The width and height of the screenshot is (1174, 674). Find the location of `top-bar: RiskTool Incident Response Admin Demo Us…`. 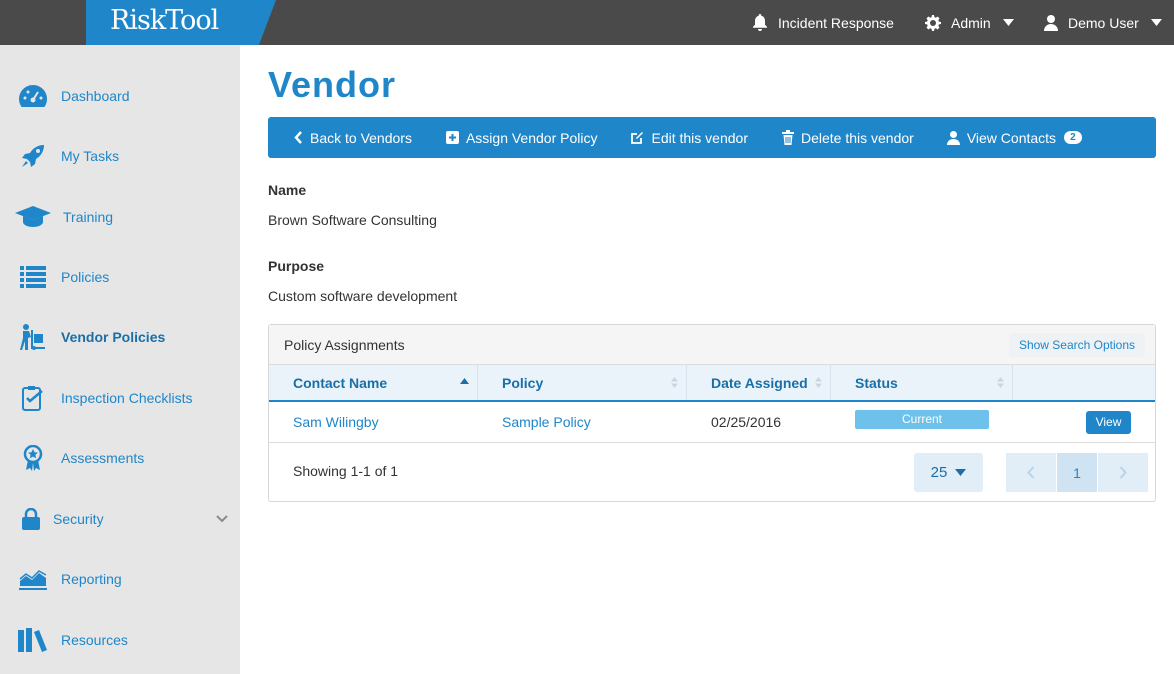

top-bar: RiskTool Incident Response Admin Demo Us… is located at coordinates (587, 22).